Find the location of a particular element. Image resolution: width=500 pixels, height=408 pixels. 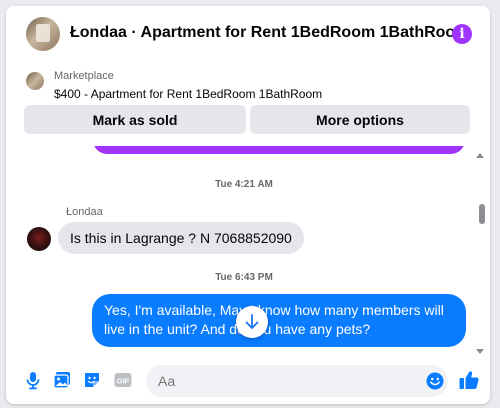

photo-icon is located at coordinates (62, 380).